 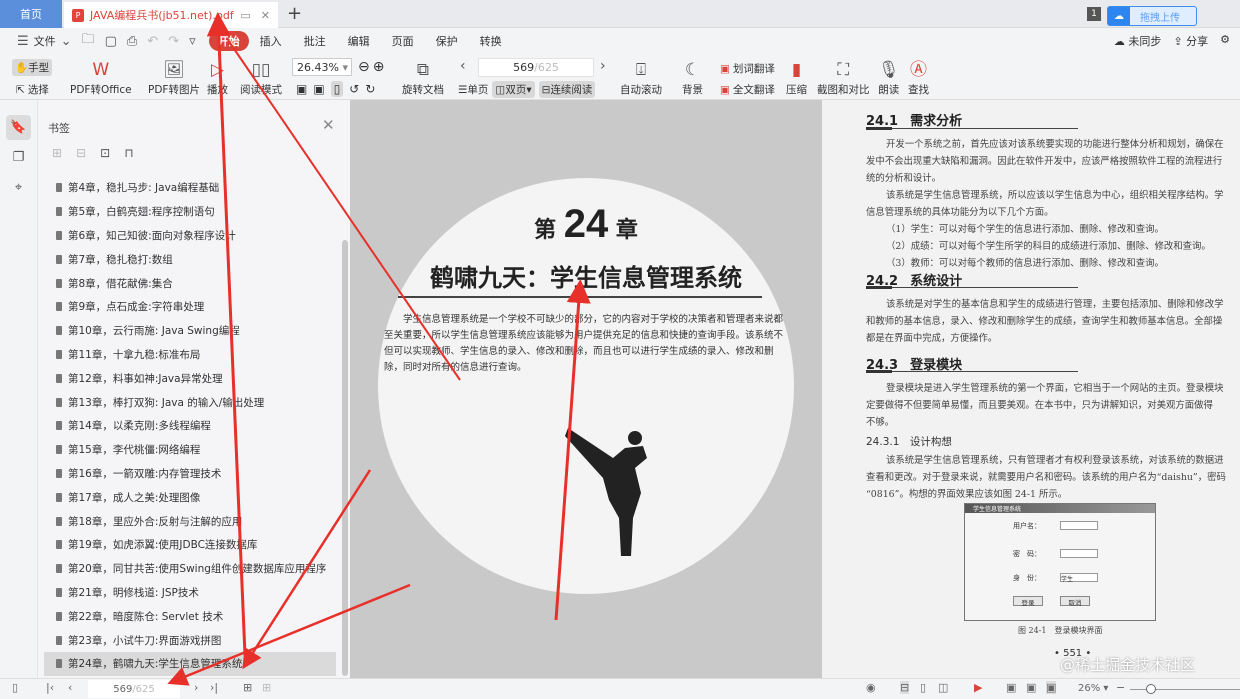 I want to click on fit-width-icon: ▯, so click(x=337, y=89).